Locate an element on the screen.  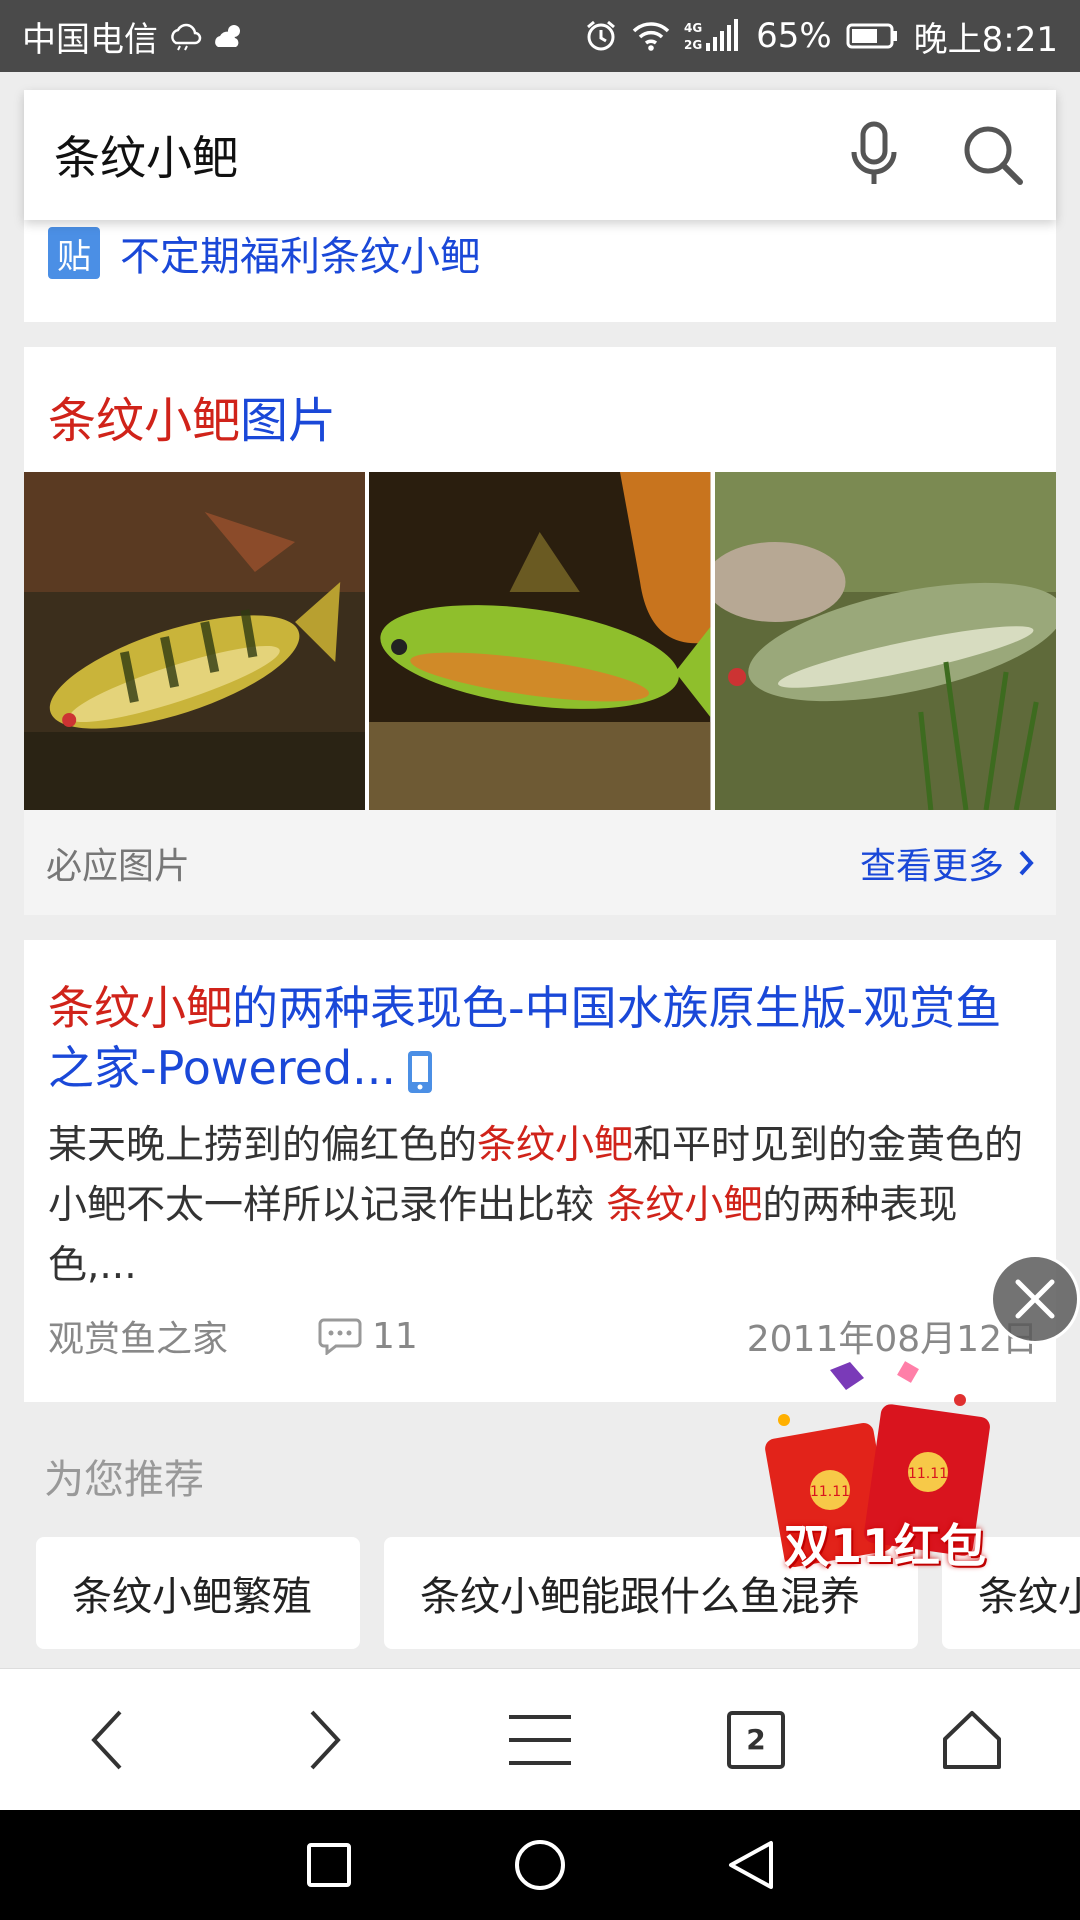
chevron-left-icon is located at coordinates (106, 1739).